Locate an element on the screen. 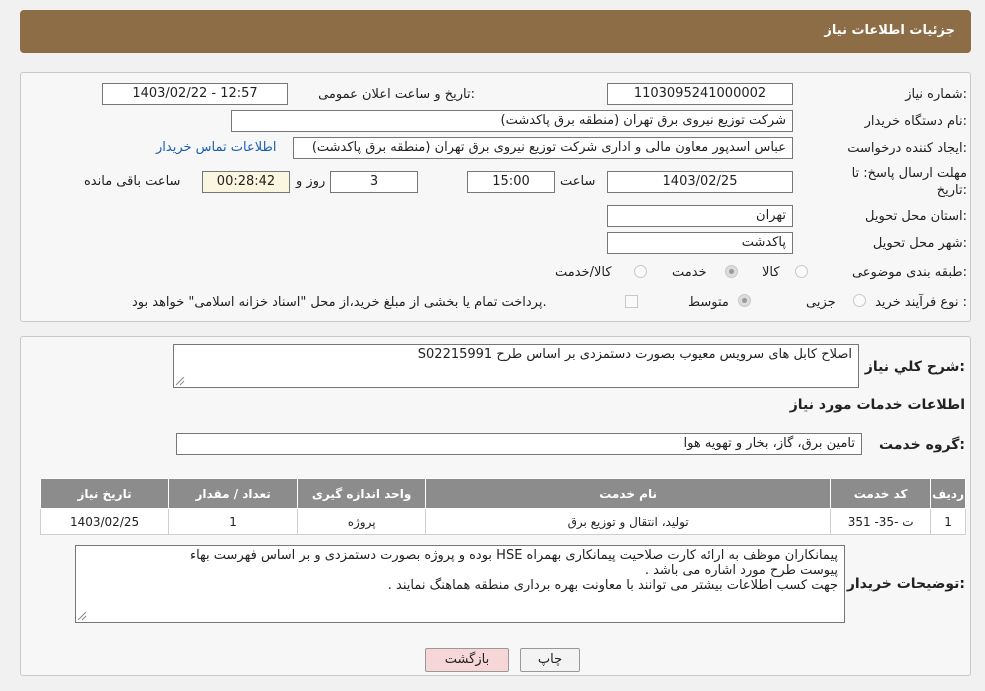 The width and height of the screenshot is (985, 691). cell-quantity: 1 is located at coordinates (233, 521).